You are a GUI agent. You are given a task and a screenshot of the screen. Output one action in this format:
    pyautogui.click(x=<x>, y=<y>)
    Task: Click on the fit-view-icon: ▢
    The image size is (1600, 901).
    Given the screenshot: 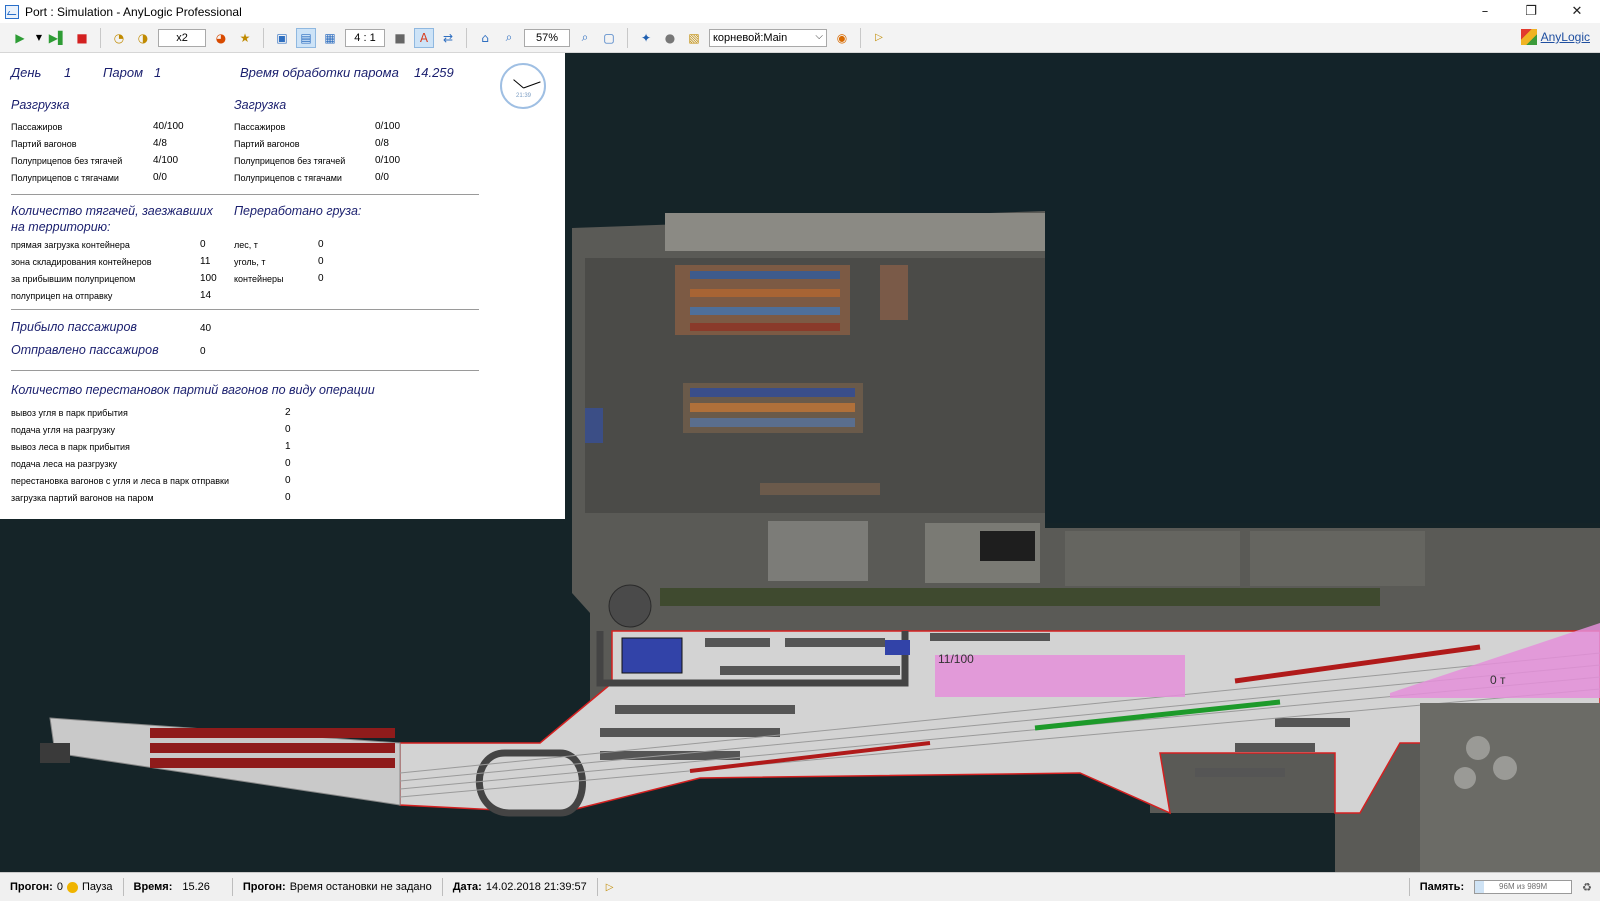 What is the action you would take?
    pyautogui.click(x=609, y=38)
    